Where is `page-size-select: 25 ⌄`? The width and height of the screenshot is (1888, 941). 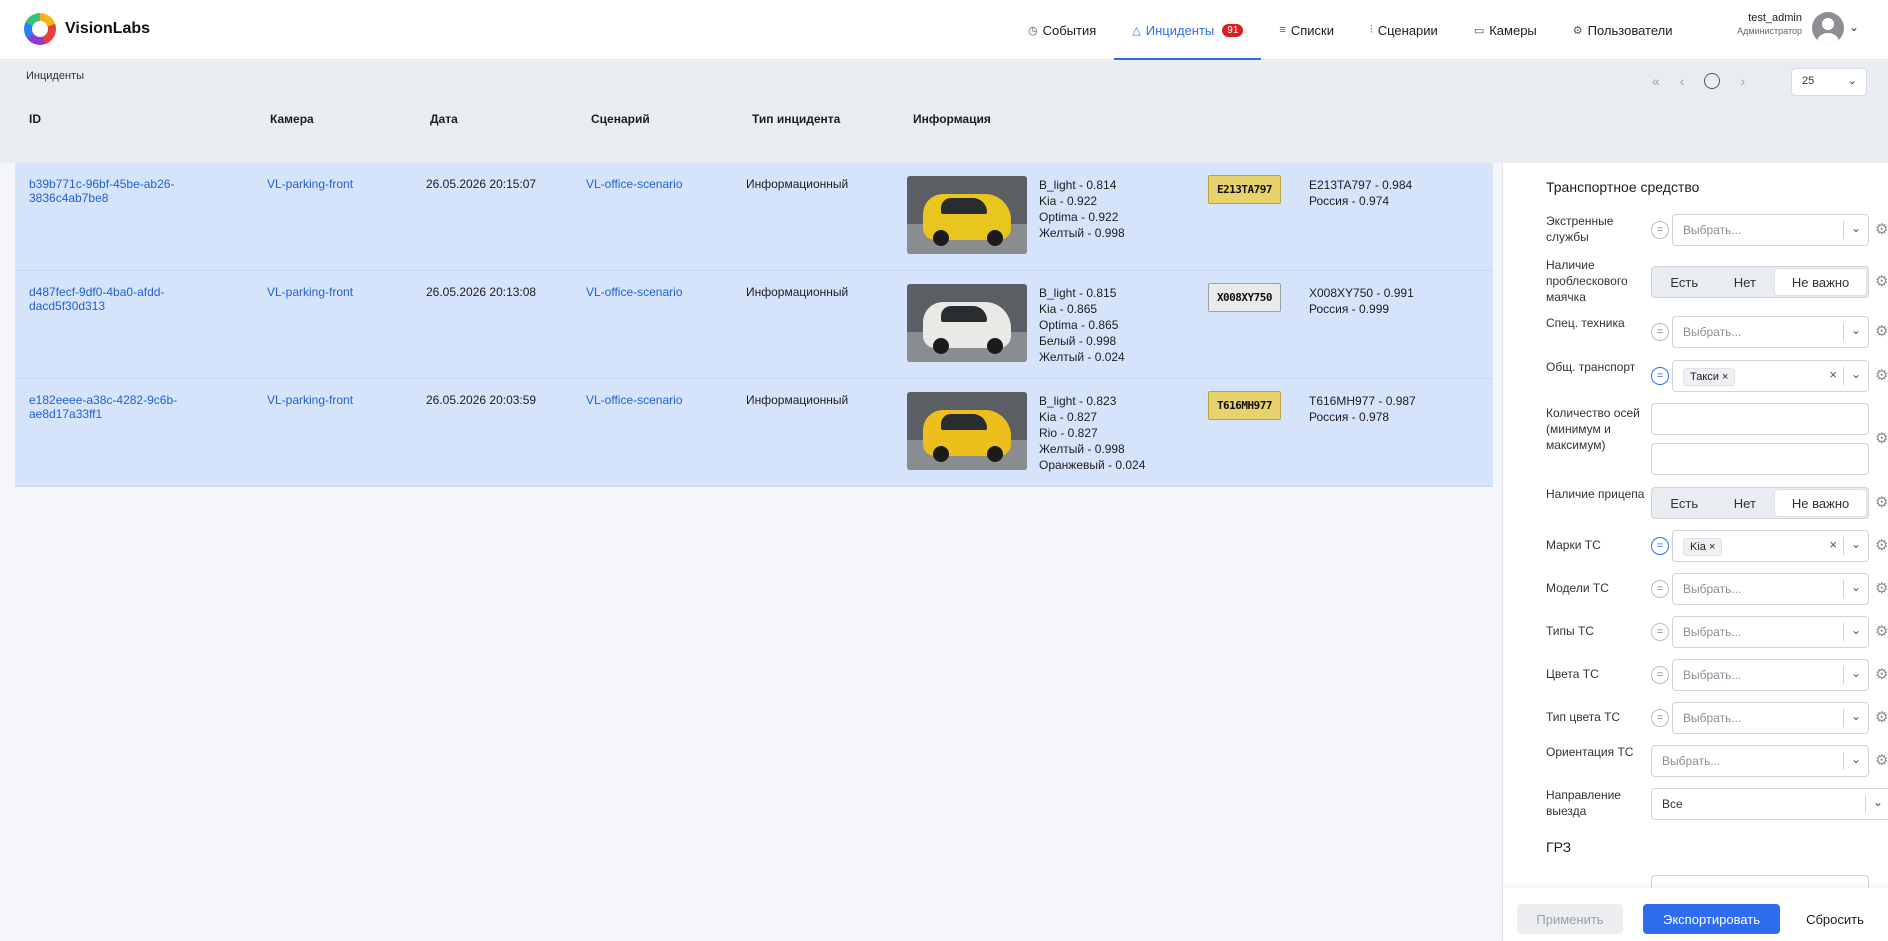 page-size-select: 25 ⌄ is located at coordinates (1829, 82).